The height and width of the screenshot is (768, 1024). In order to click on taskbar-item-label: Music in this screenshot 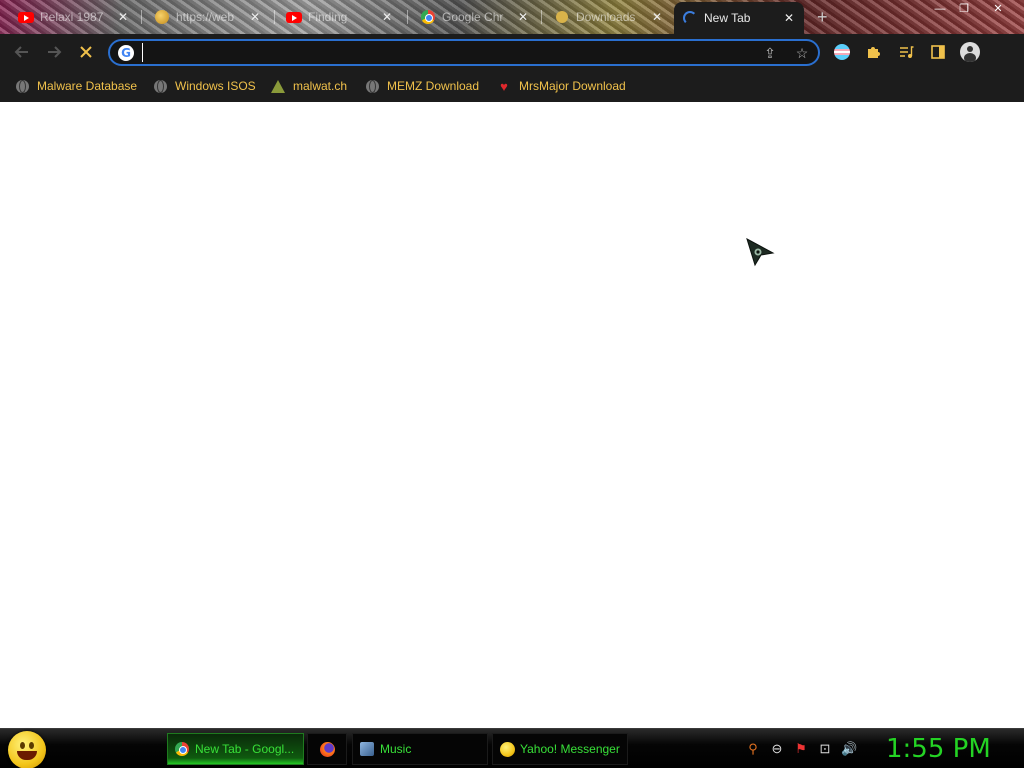, I will do `click(396, 749)`.